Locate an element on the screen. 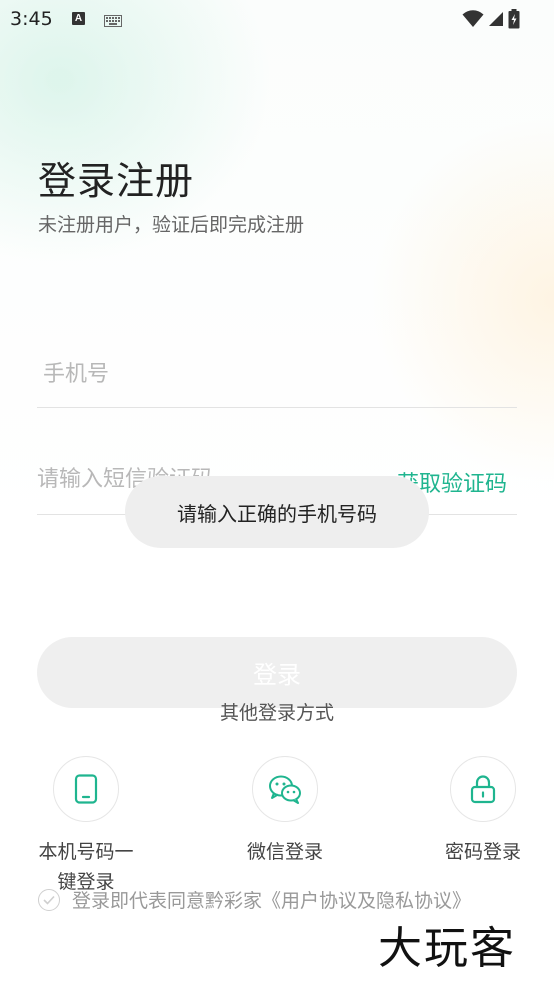 The image size is (554, 984). checkmark-icon is located at coordinates (49, 900).